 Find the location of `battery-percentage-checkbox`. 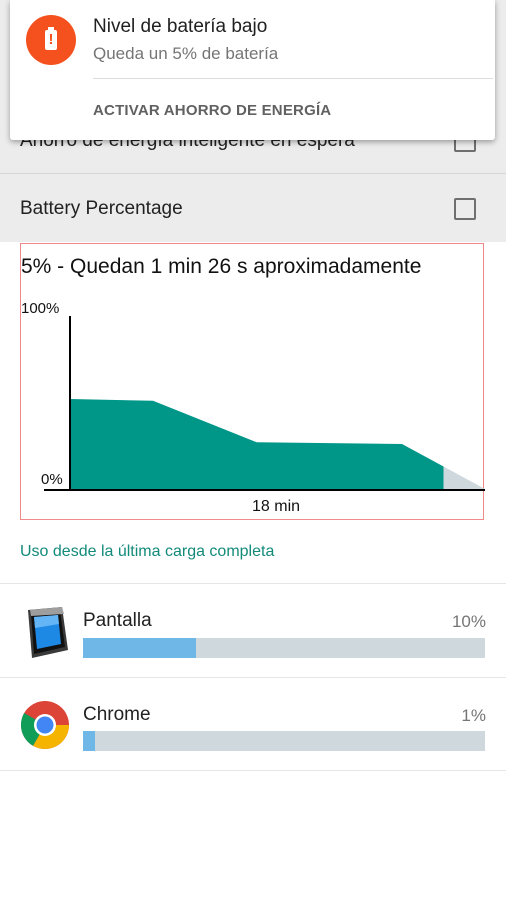

battery-percentage-checkbox is located at coordinates (465, 209).